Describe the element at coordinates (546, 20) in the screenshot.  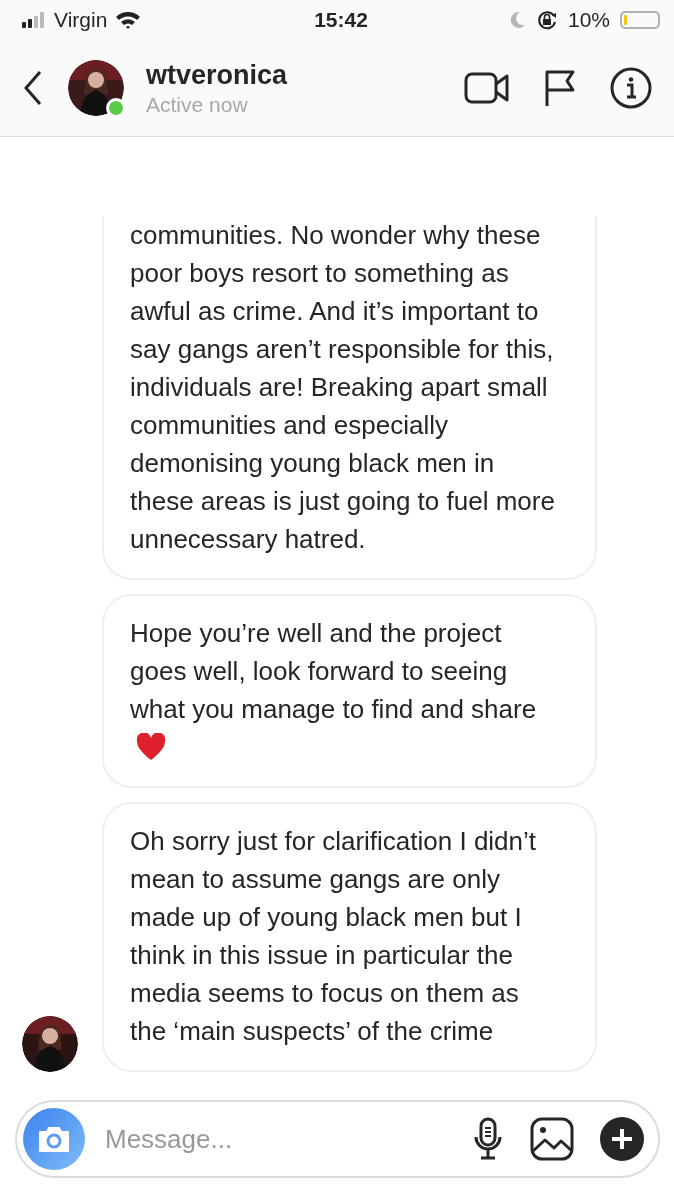
I see `rotation-lock-icon` at that location.